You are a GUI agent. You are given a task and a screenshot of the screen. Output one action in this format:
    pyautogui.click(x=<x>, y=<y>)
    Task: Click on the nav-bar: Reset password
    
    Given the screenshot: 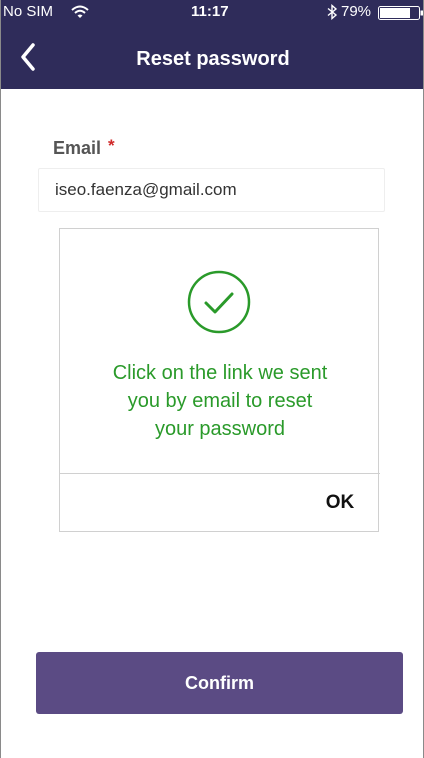 What is the action you would take?
    pyautogui.click(x=212, y=56)
    